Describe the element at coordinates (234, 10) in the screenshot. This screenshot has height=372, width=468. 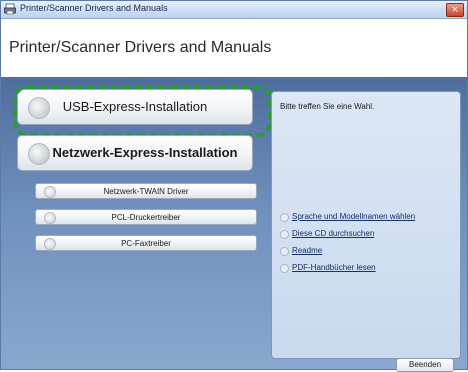
I see `title-bar: Printer/Scanner Drivers and Manuals ×` at that location.